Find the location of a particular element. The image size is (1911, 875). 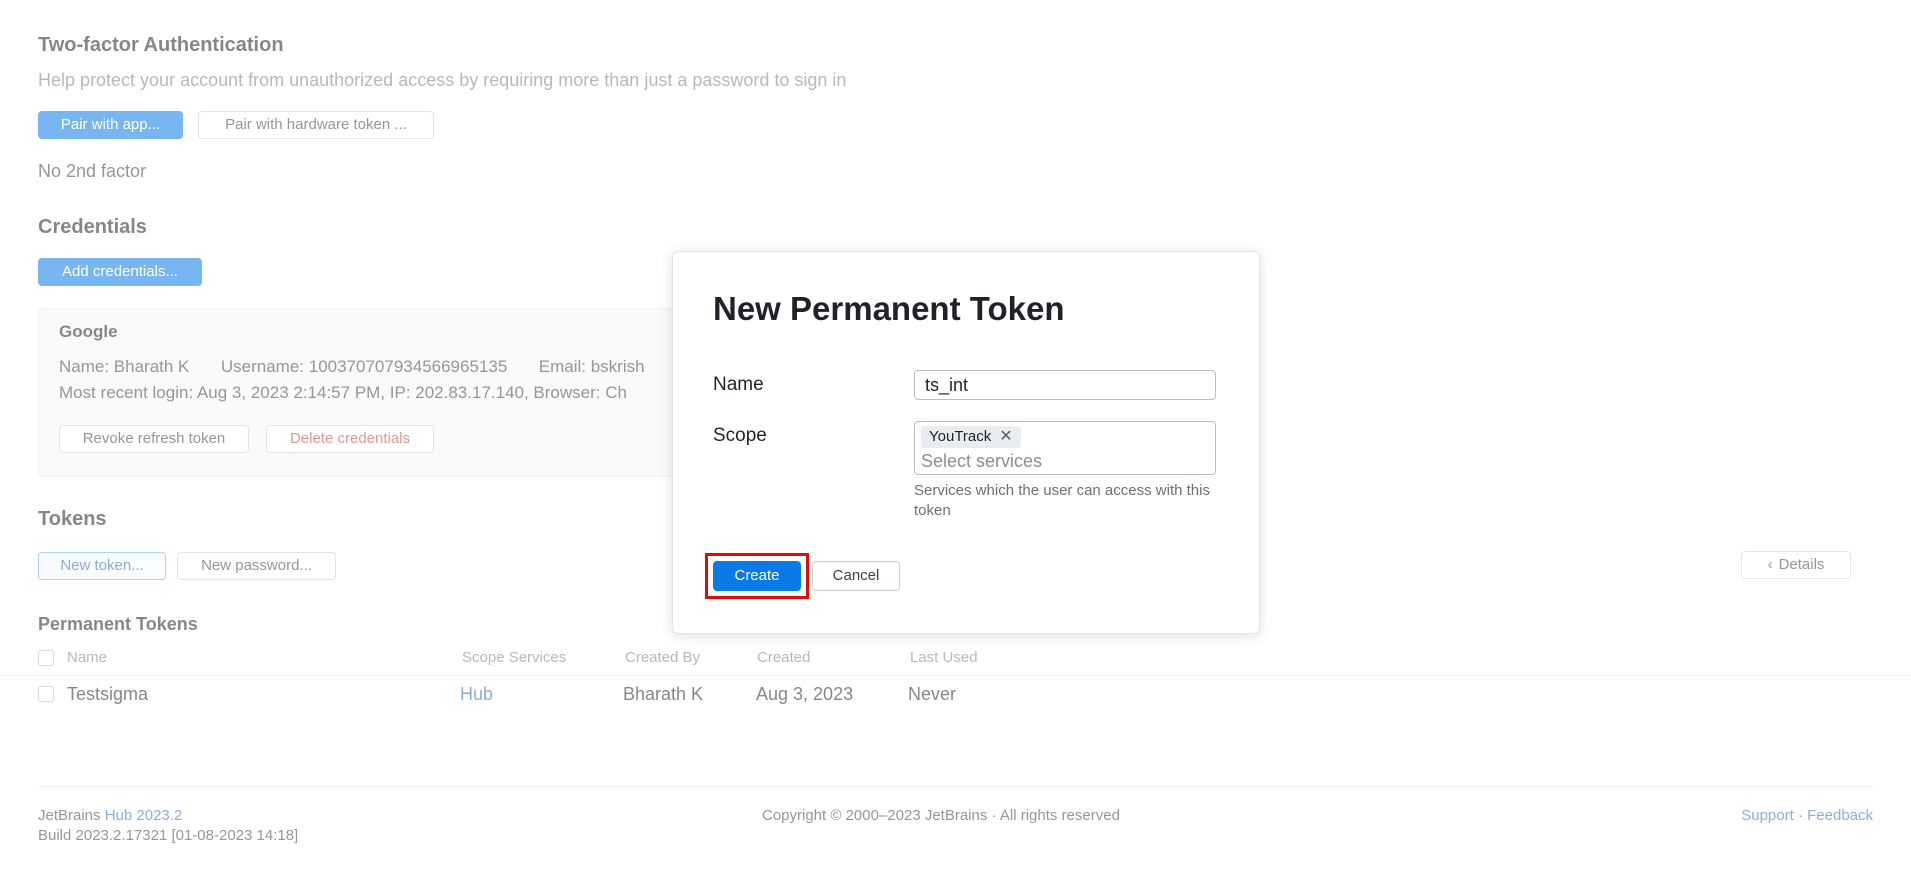

details-label: Details is located at coordinates (1801, 564).